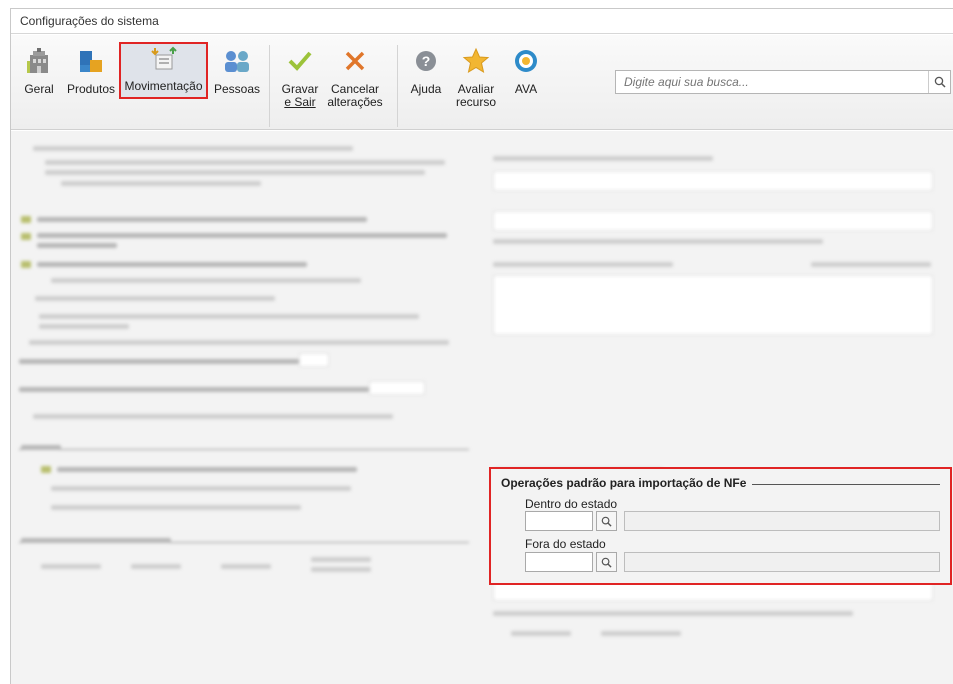 The image size is (953, 684). I want to click on building-icon, so click(39, 61).